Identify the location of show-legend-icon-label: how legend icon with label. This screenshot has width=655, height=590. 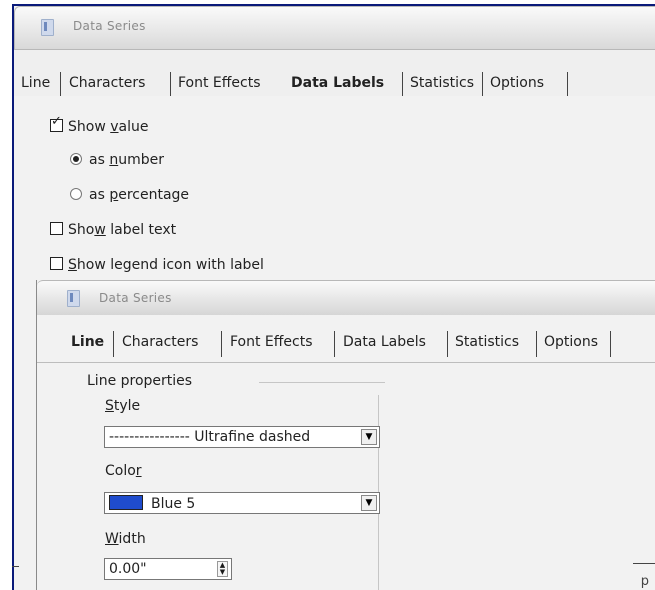
(170, 265).